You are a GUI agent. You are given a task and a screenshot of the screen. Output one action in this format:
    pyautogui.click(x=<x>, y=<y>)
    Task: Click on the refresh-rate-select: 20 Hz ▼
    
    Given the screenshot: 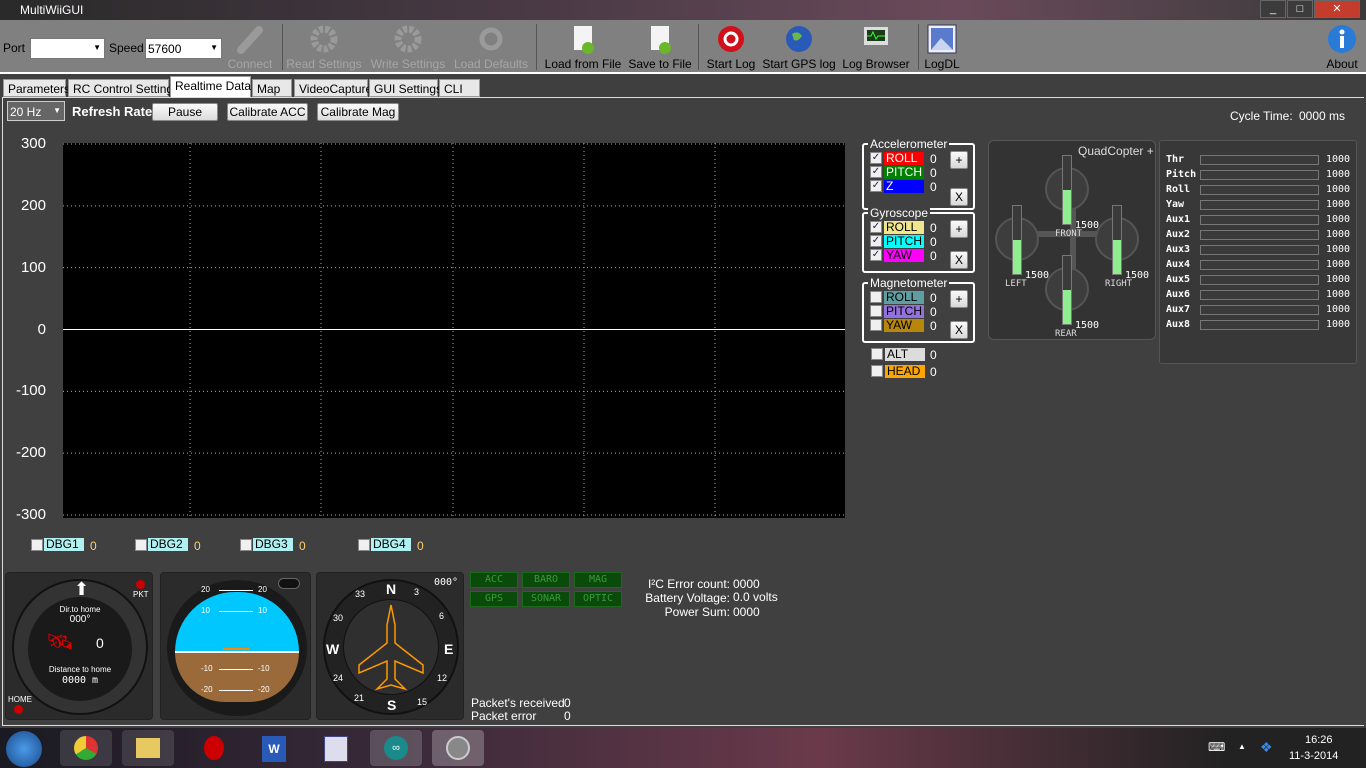 What is the action you would take?
    pyautogui.click(x=36, y=111)
    